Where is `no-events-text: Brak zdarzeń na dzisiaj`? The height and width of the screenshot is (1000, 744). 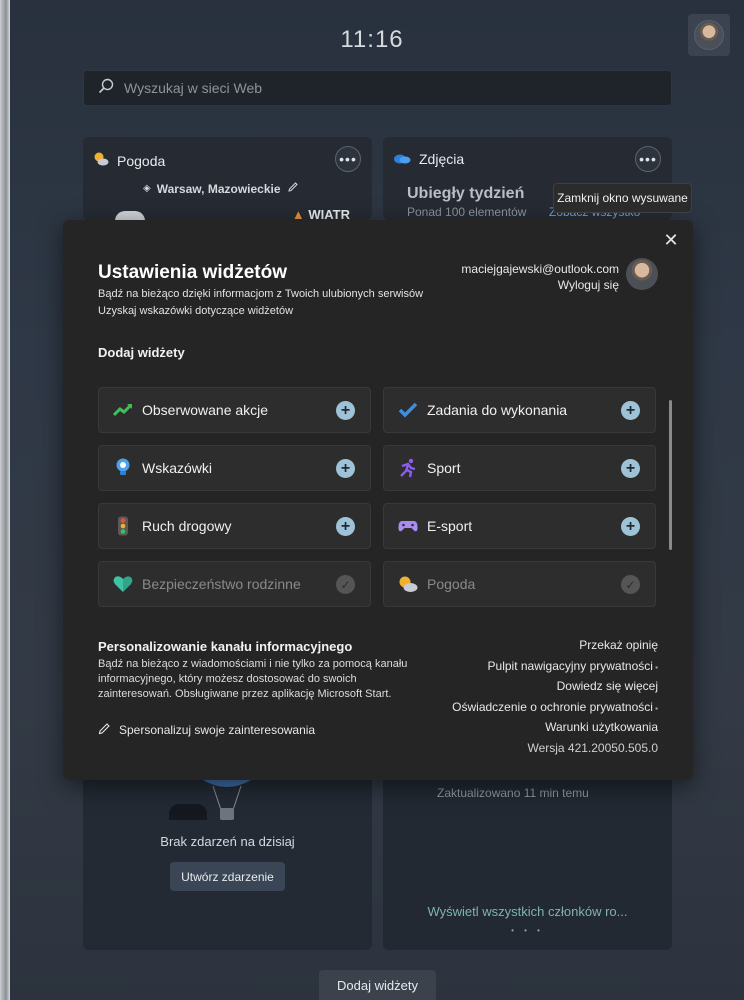 no-events-text: Brak zdarzeń na dzisiaj is located at coordinates (227, 841).